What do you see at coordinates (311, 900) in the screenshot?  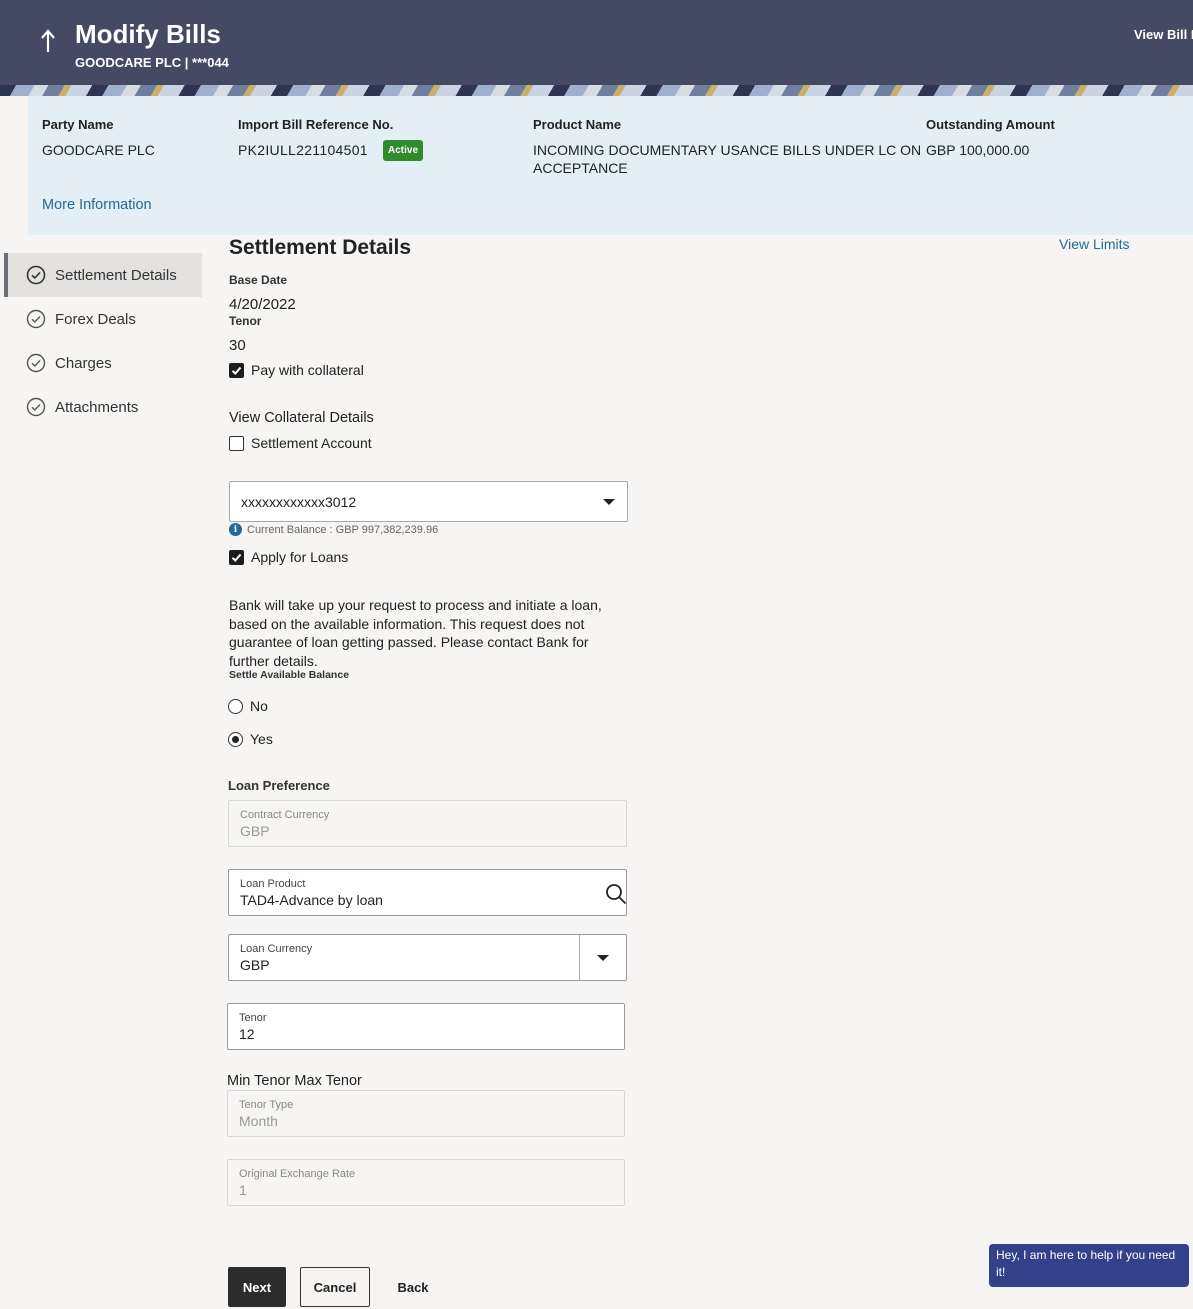 I see `loan-product-value: TAD4-Advance by loan` at bounding box center [311, 900].